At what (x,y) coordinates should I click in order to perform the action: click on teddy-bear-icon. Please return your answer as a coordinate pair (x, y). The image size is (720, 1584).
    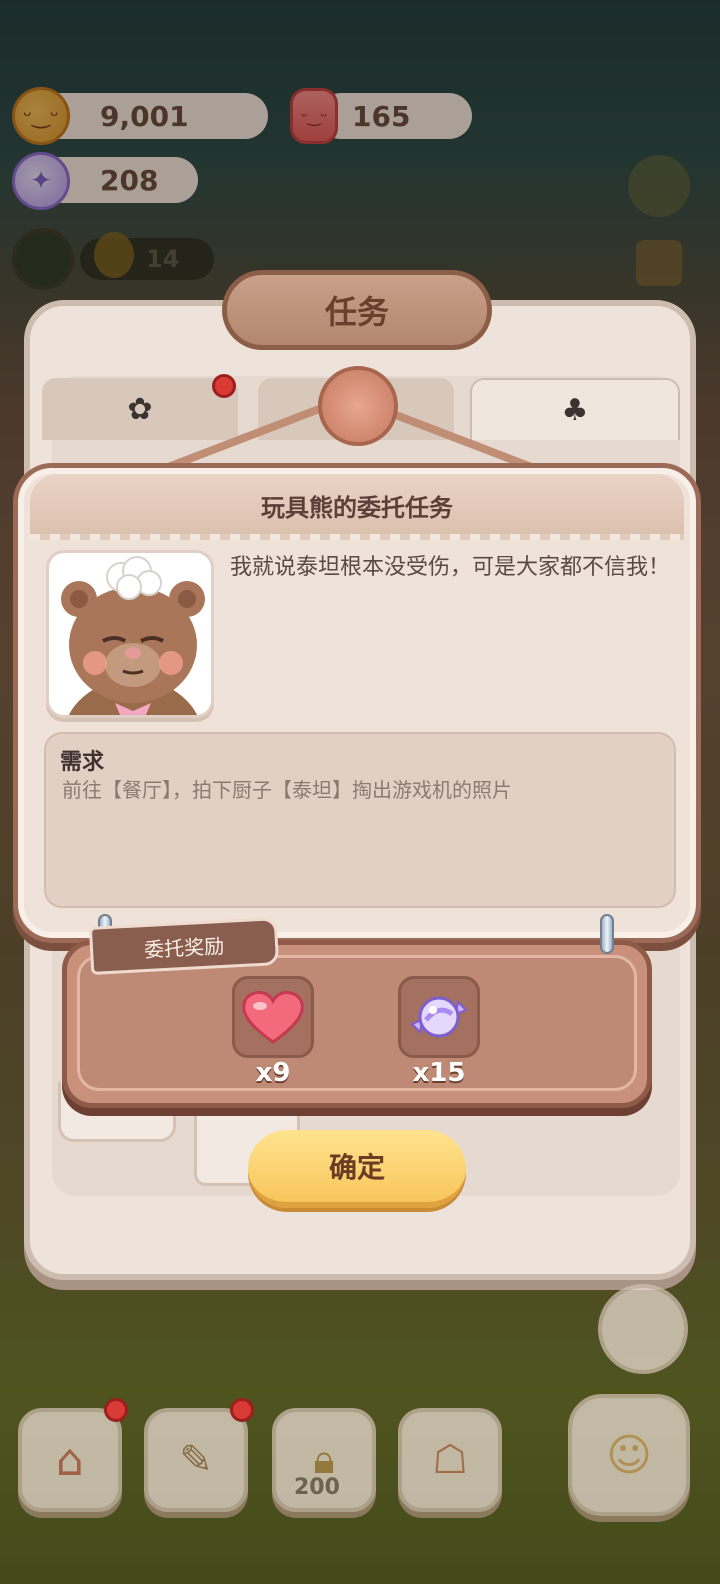
    Looking at the image, I should click on (133, 635).